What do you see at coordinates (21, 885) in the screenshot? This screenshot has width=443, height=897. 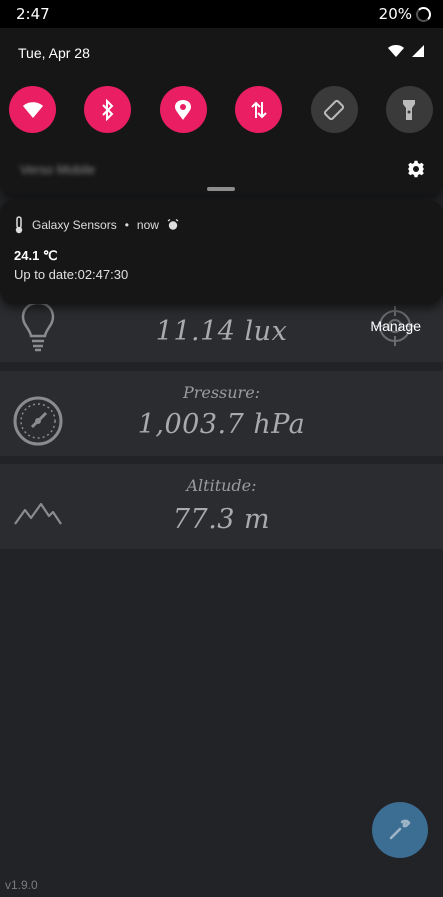 I see `app-version: v1.9.0` at bounding box center [21, 885].